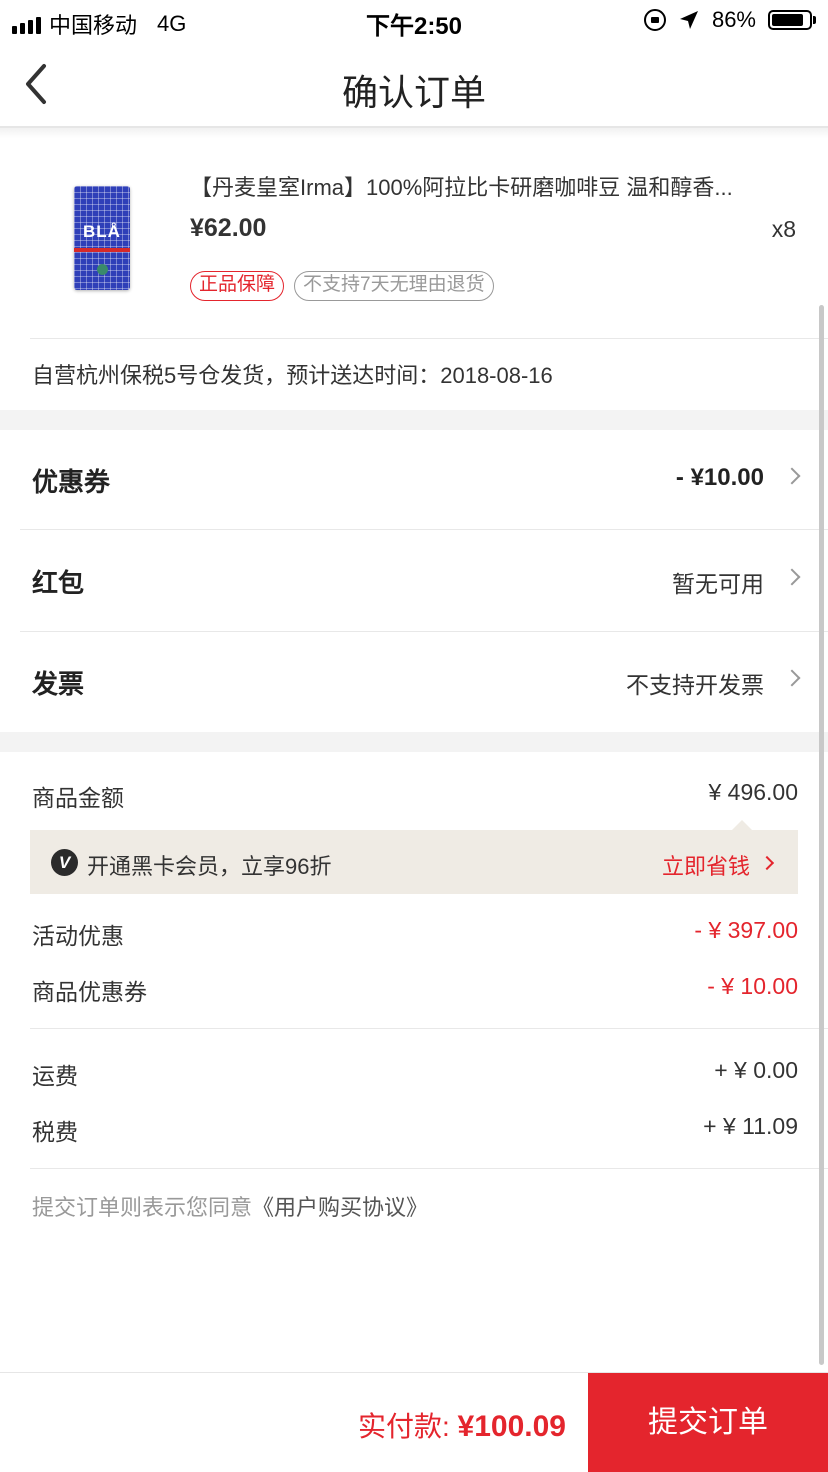  Describe the element at coordinates (414, 857) in the screenshot. I see `vip-banner: V 开通黑卡会员，立享96折 立即省钱` at that location.